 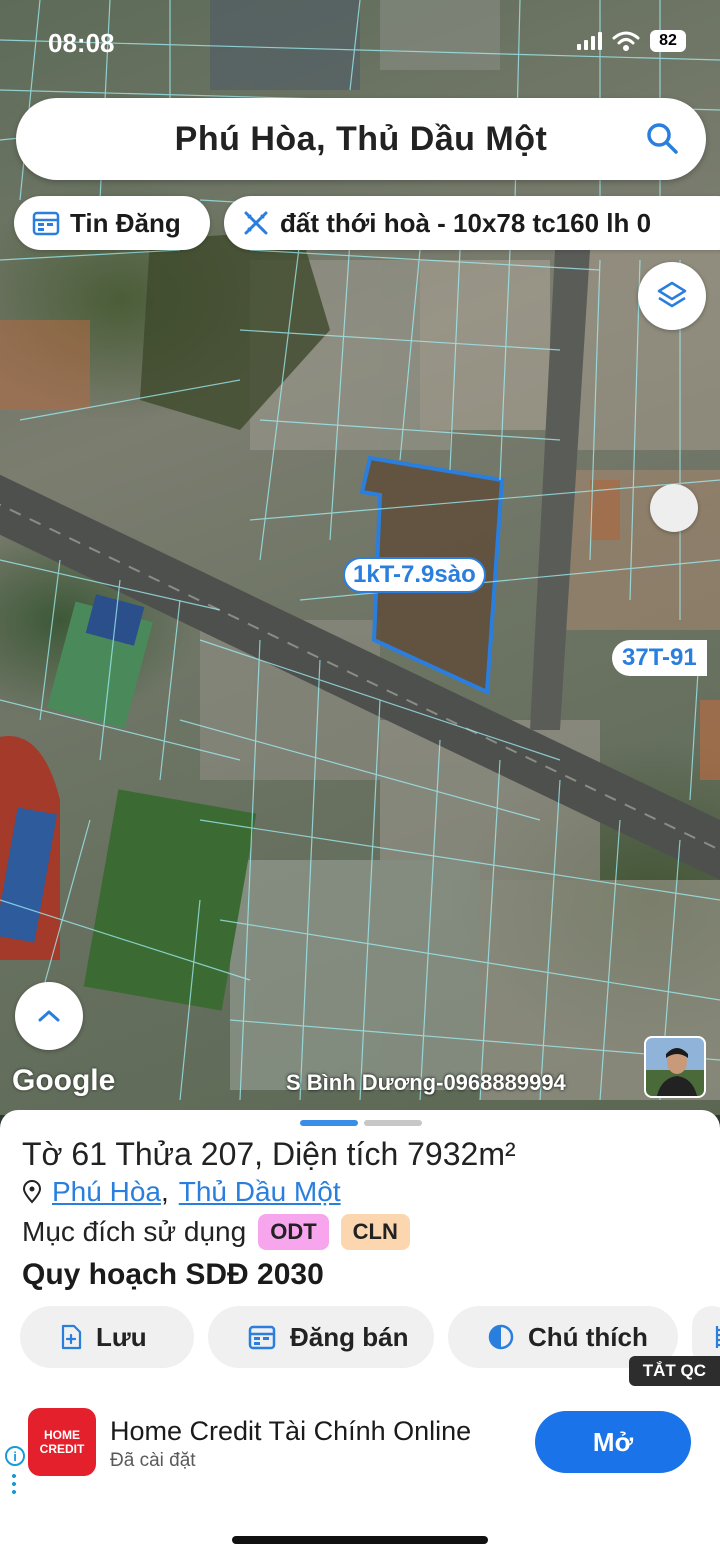 What do you see at coordinates (349, 1336) in the screenshot?
I see `post-sale-button-label: Đăng bán` at bounding box center [349, 1336].